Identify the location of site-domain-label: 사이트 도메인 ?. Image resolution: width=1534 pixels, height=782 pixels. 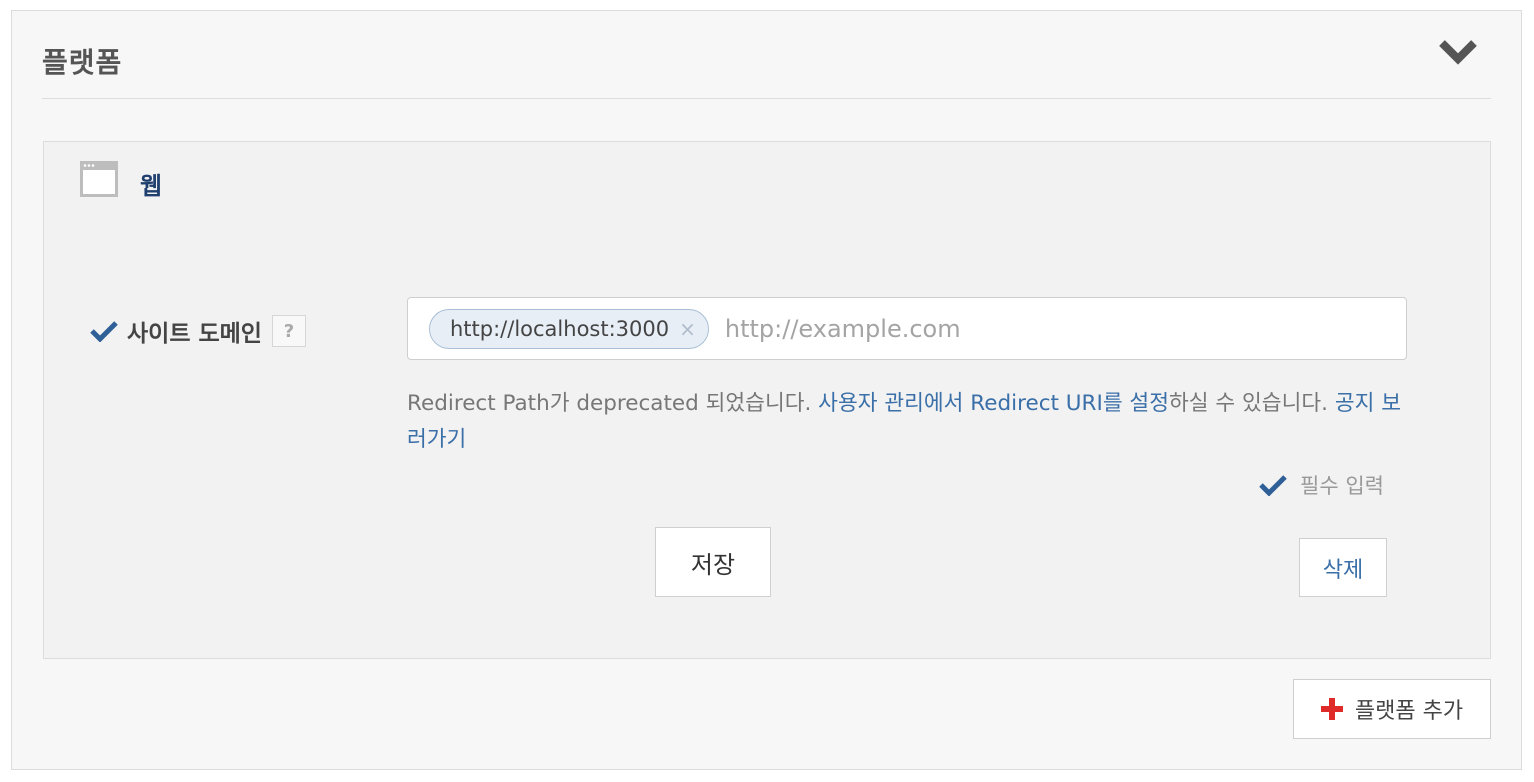
(197, 331).